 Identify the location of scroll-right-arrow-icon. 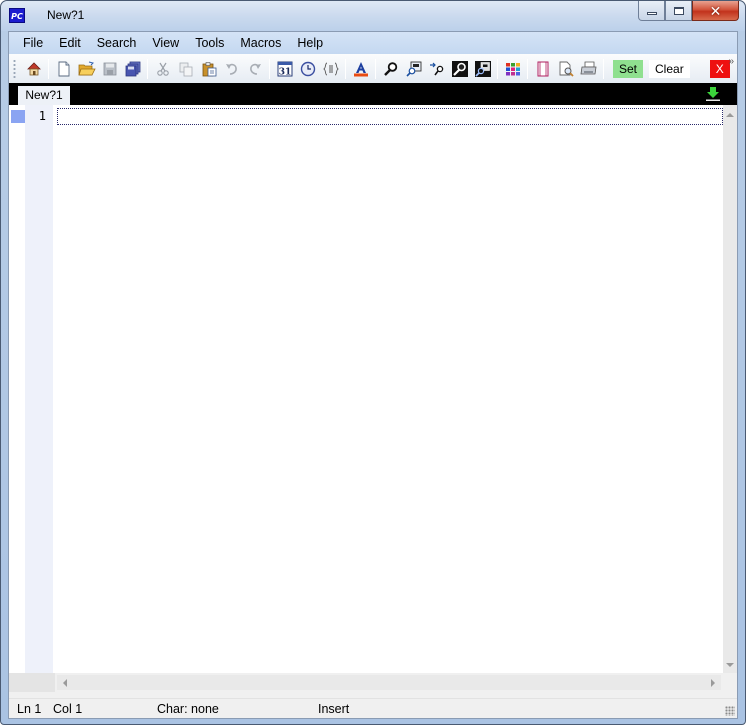
(713, 683).